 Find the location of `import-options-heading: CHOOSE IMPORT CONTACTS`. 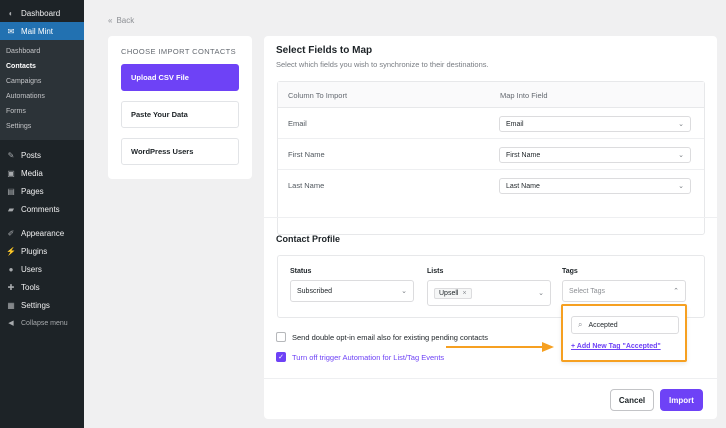

import-options-heading: CHOOSE IMPORT CONTACTS is located at coordinates (179, 51).